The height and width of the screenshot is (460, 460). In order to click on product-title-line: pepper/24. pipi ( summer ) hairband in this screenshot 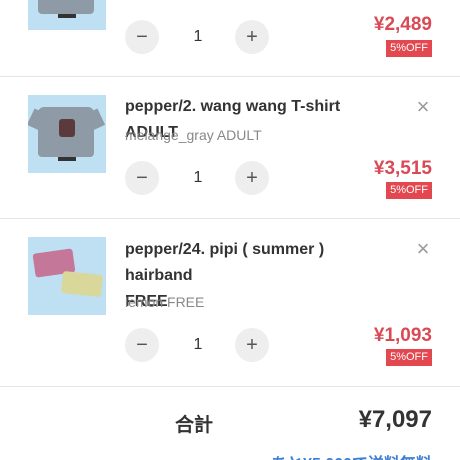, I will do `click(225, 262)`.